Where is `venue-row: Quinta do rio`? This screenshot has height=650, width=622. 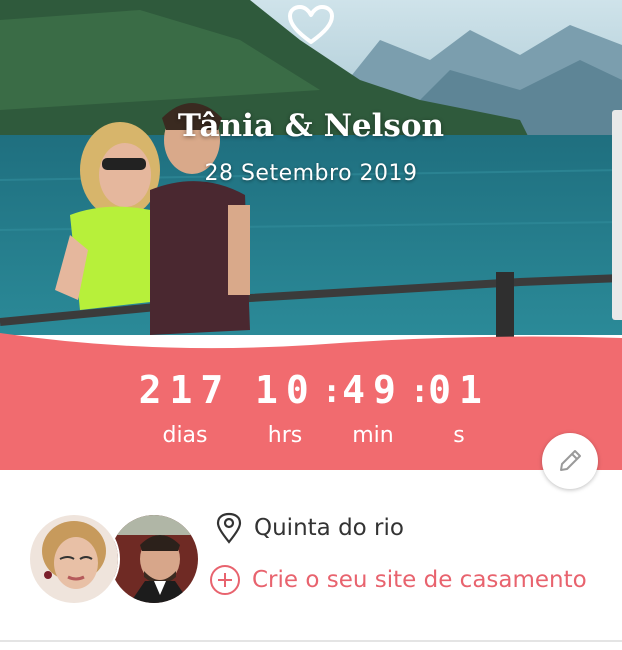
venue-row: Quinta do rio is located at coordinates (310, 528).